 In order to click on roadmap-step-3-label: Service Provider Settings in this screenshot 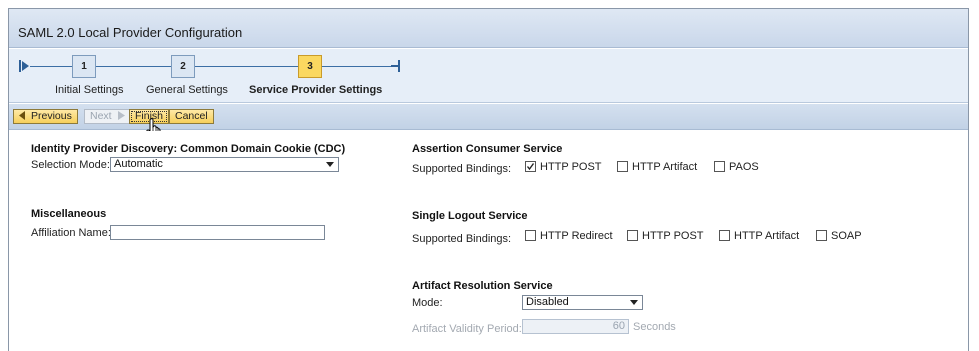, I will do `click(315, 90)`.